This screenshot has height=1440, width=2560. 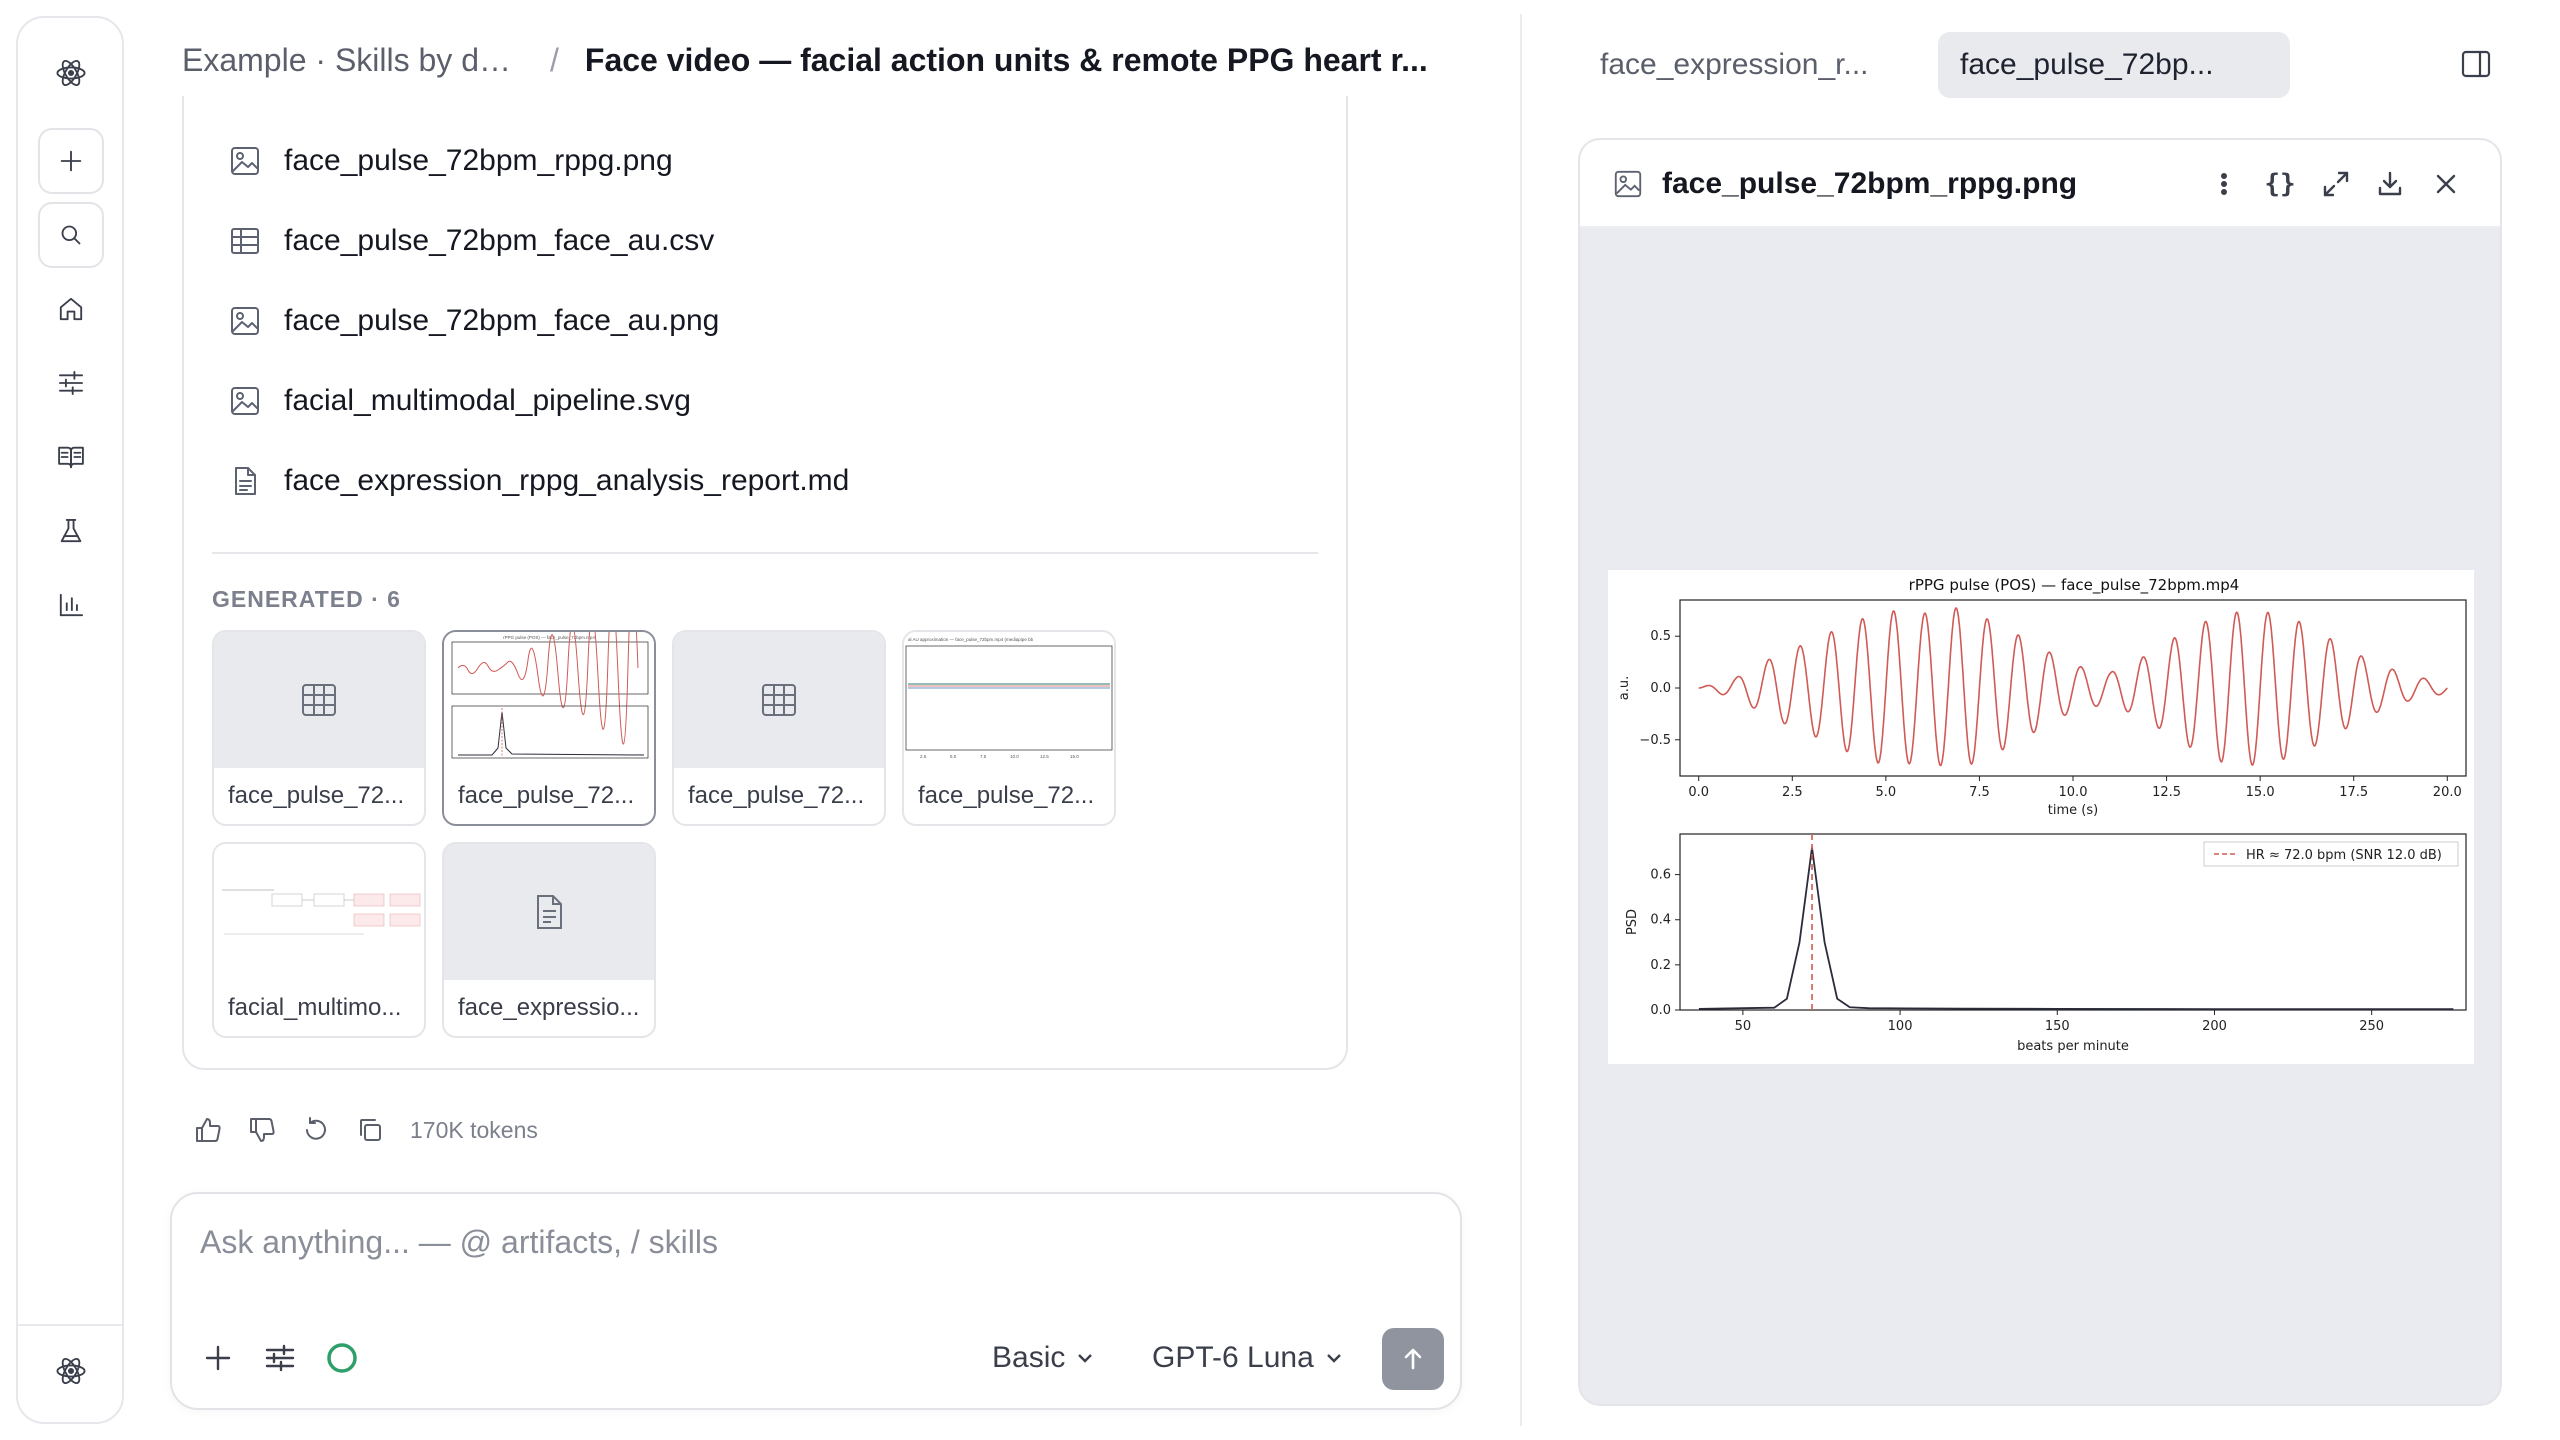 I want to click on settings-sliders-button, so click(x=71, y=383).